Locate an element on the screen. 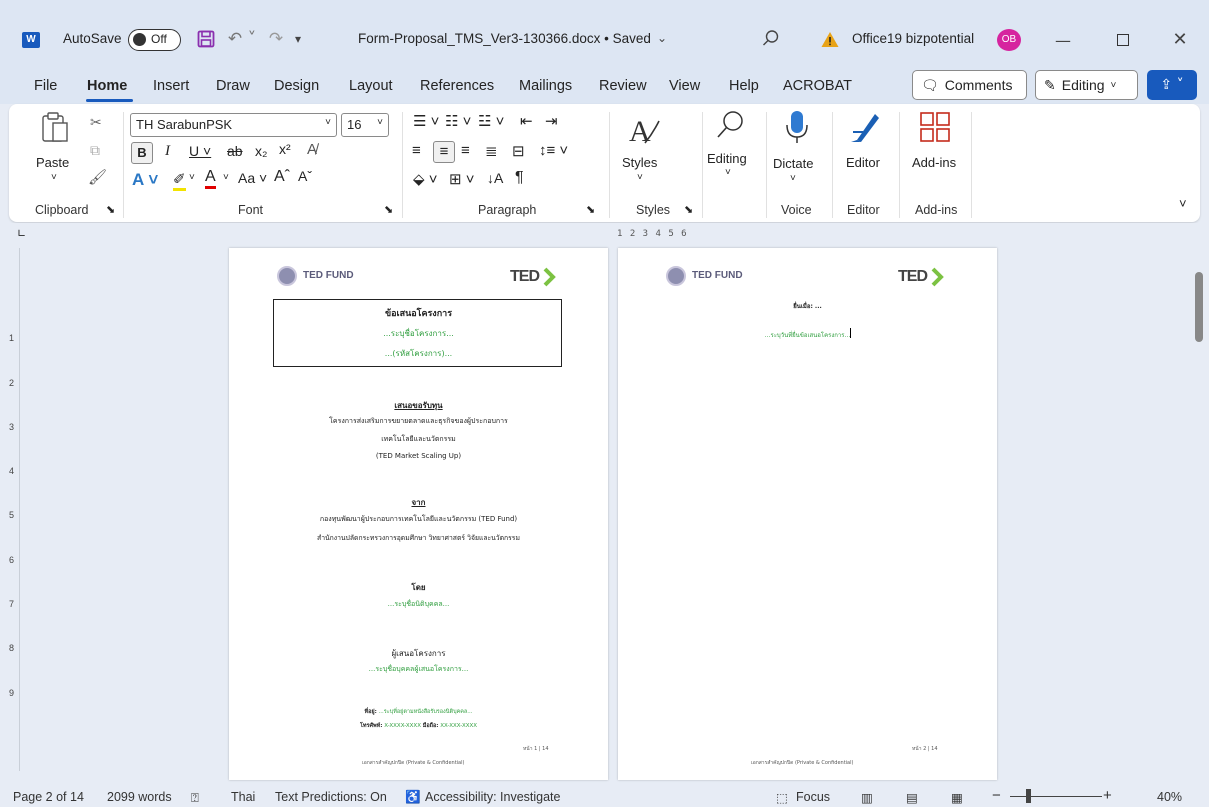  change-case-icon: Aa ˅ is located at coordinates (252, 178).